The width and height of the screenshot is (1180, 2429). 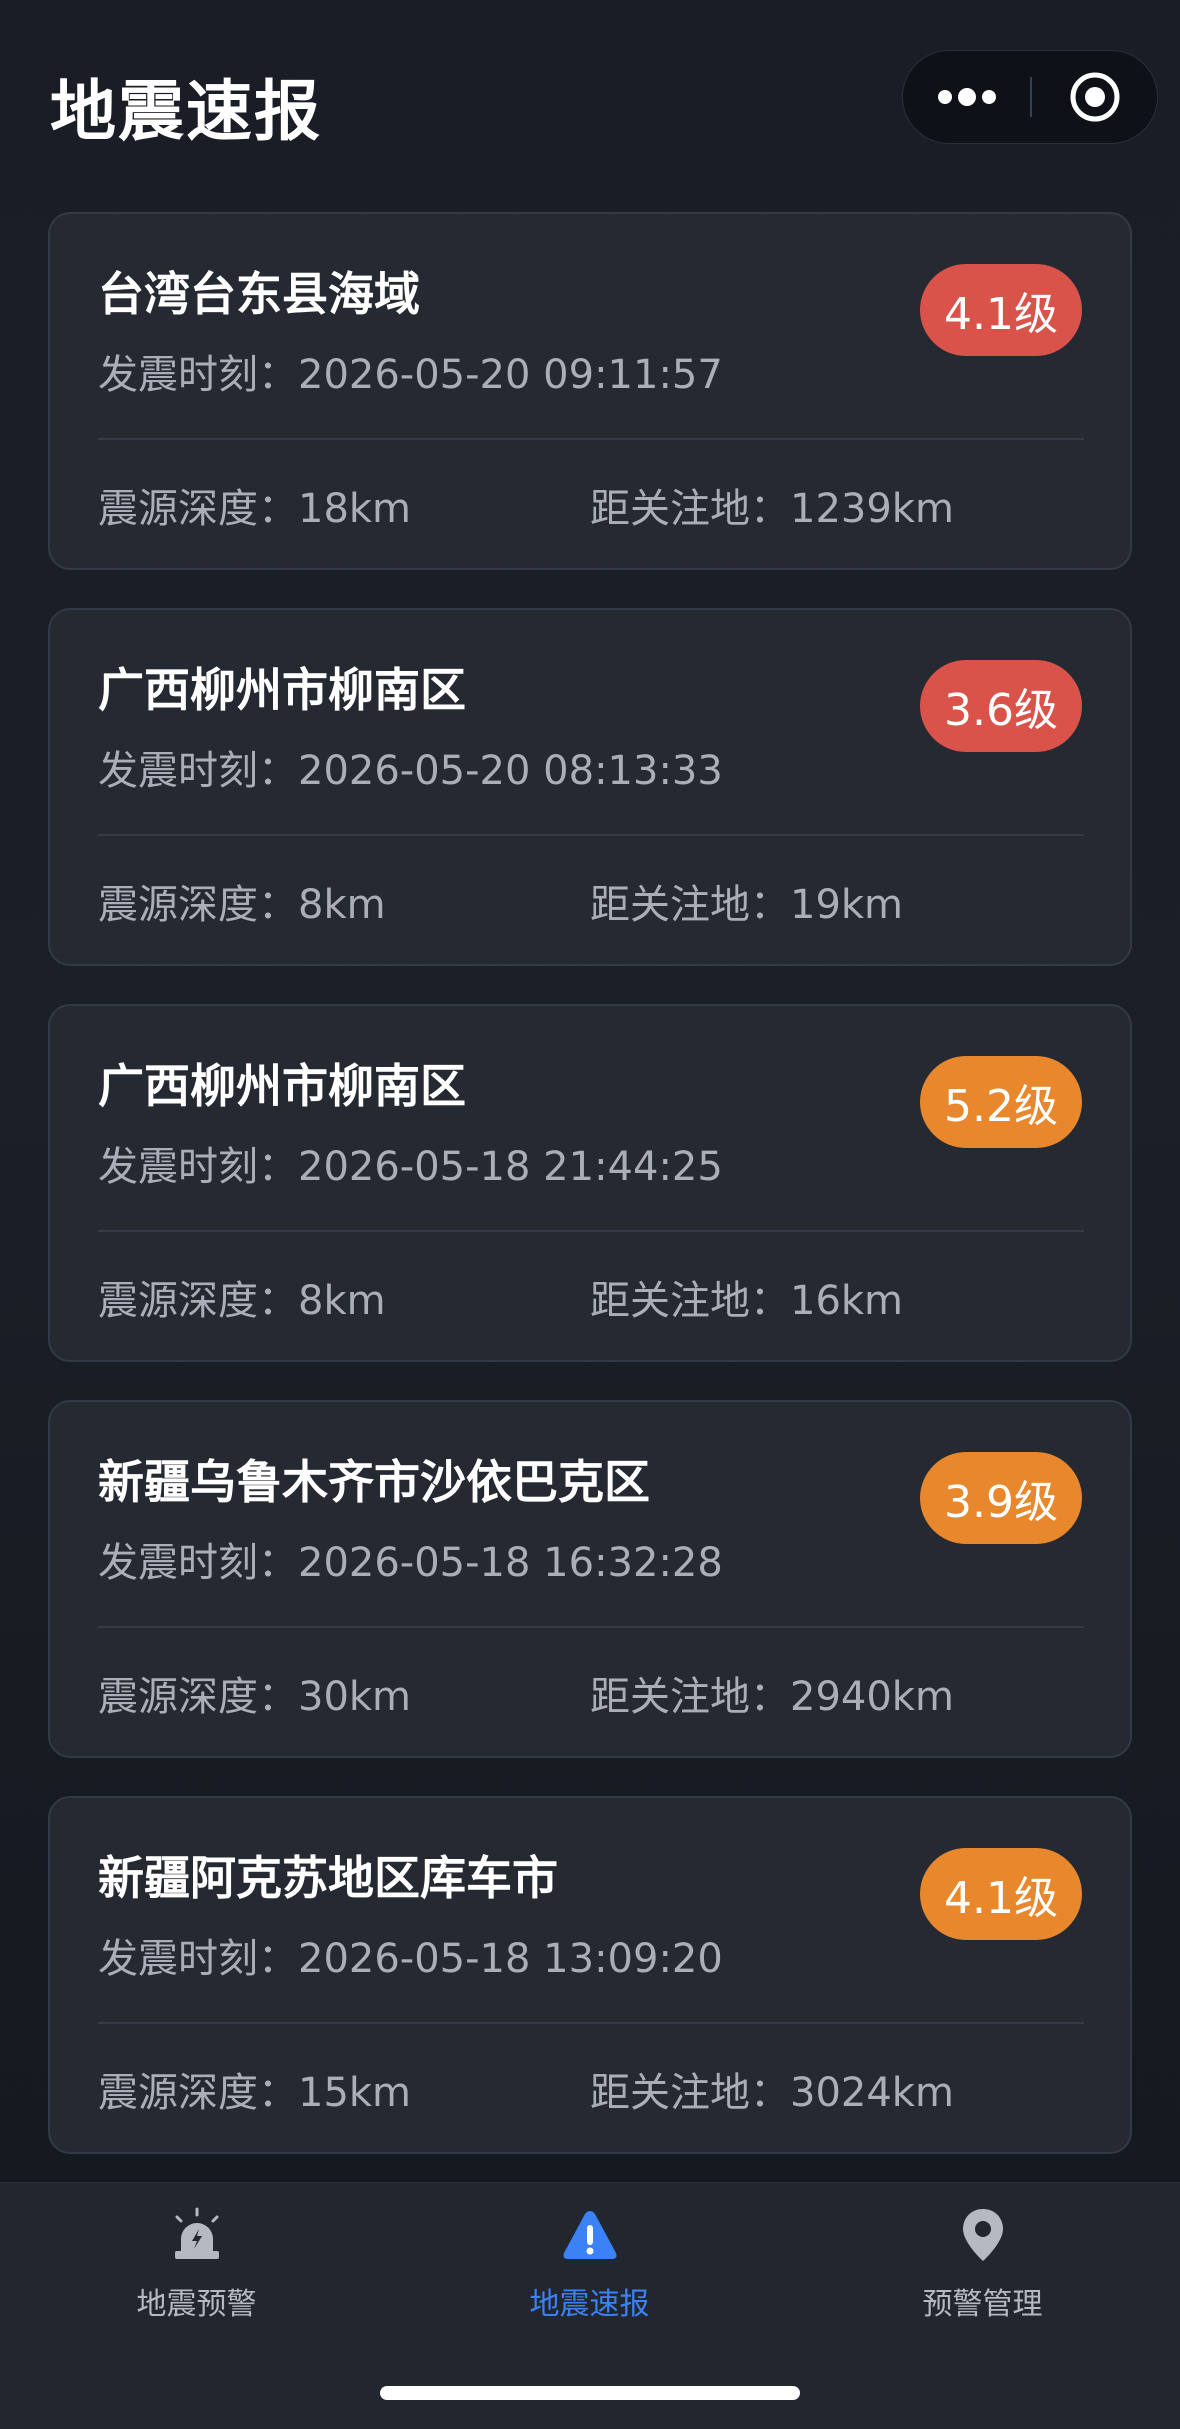 What do you see at coordinates (255, 2093) in the screenshot?
I see `quake-depth: 震源深度：15km` at bounding box center [255, 2093].